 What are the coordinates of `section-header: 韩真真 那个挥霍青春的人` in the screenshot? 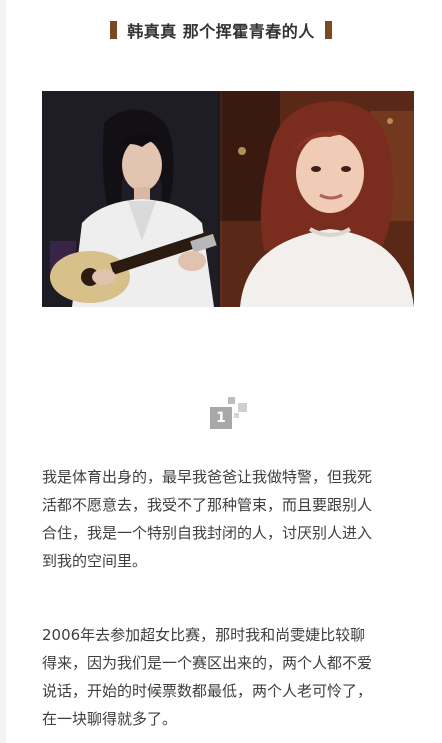 It's located at (221, 30).